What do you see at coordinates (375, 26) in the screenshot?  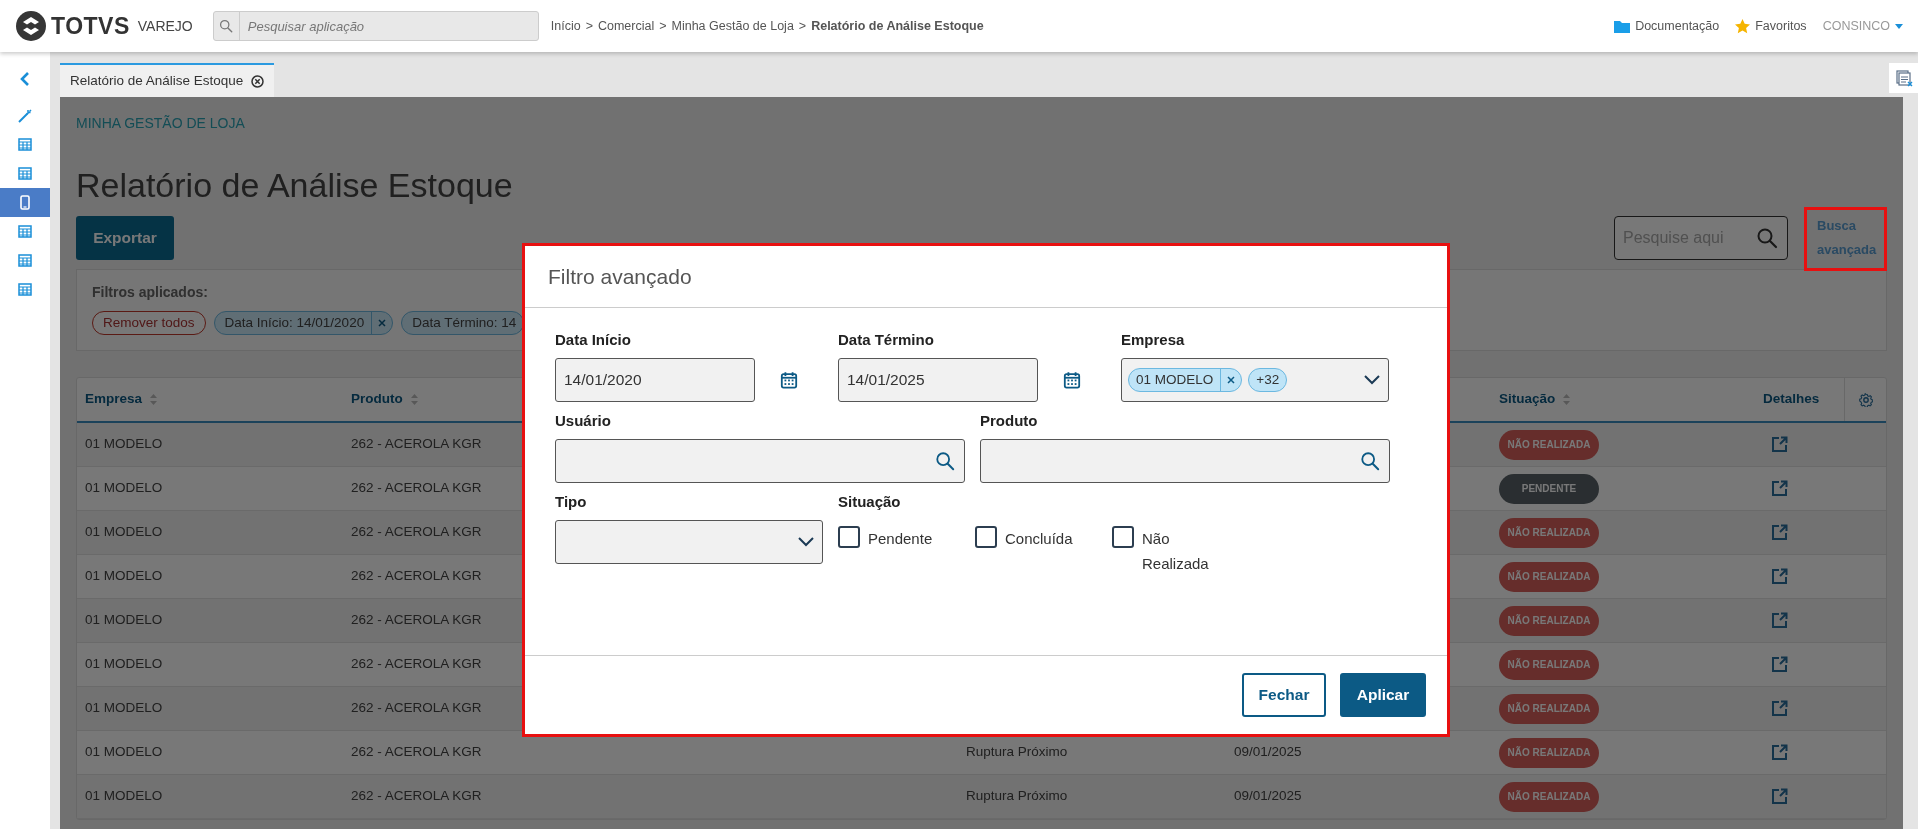 I see `app-search-field: Pesquisar aplicação` at bounding box center [375, 26].